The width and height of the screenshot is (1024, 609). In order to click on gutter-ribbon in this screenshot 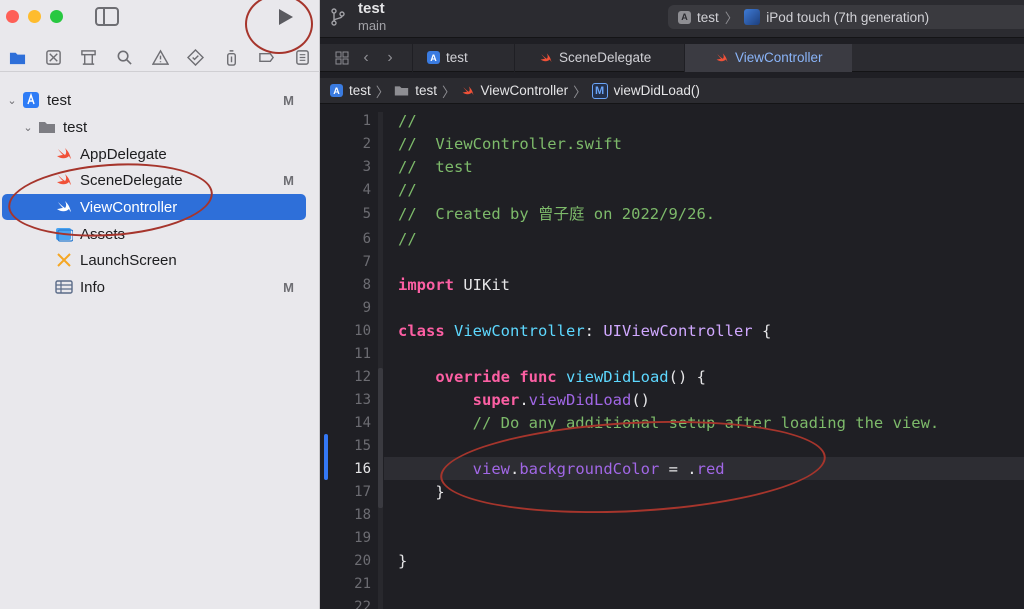, I will do `click(380, 360)`.